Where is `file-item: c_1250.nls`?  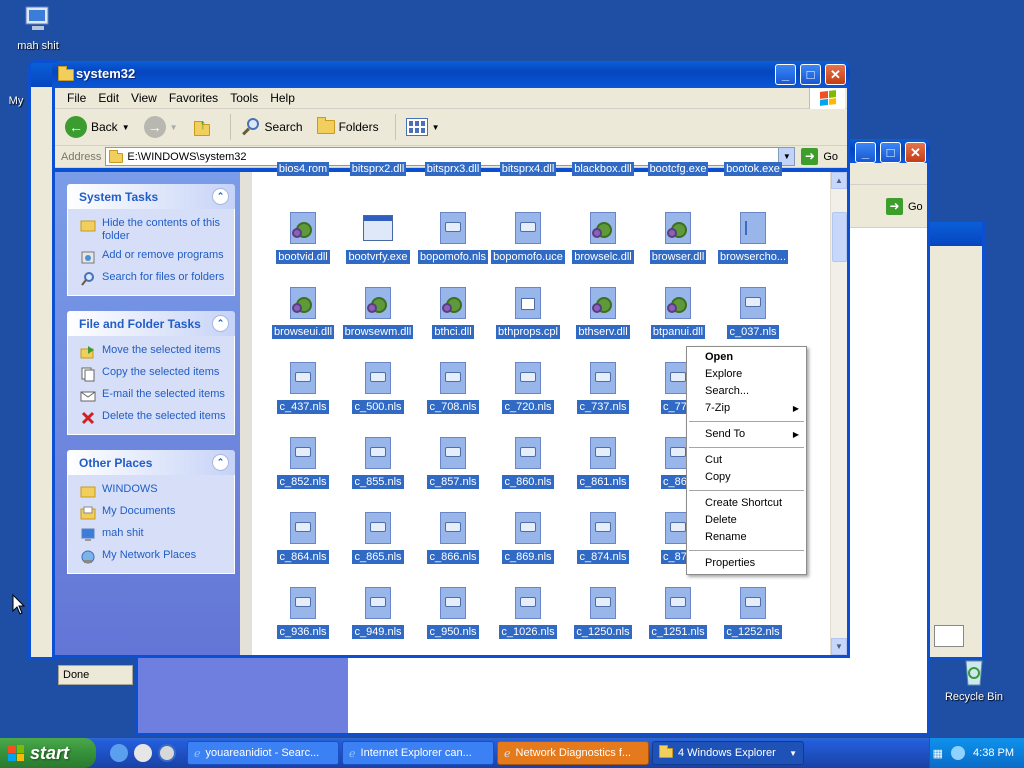 file-item: c_1250.nls is located at coordinates (603, 614).